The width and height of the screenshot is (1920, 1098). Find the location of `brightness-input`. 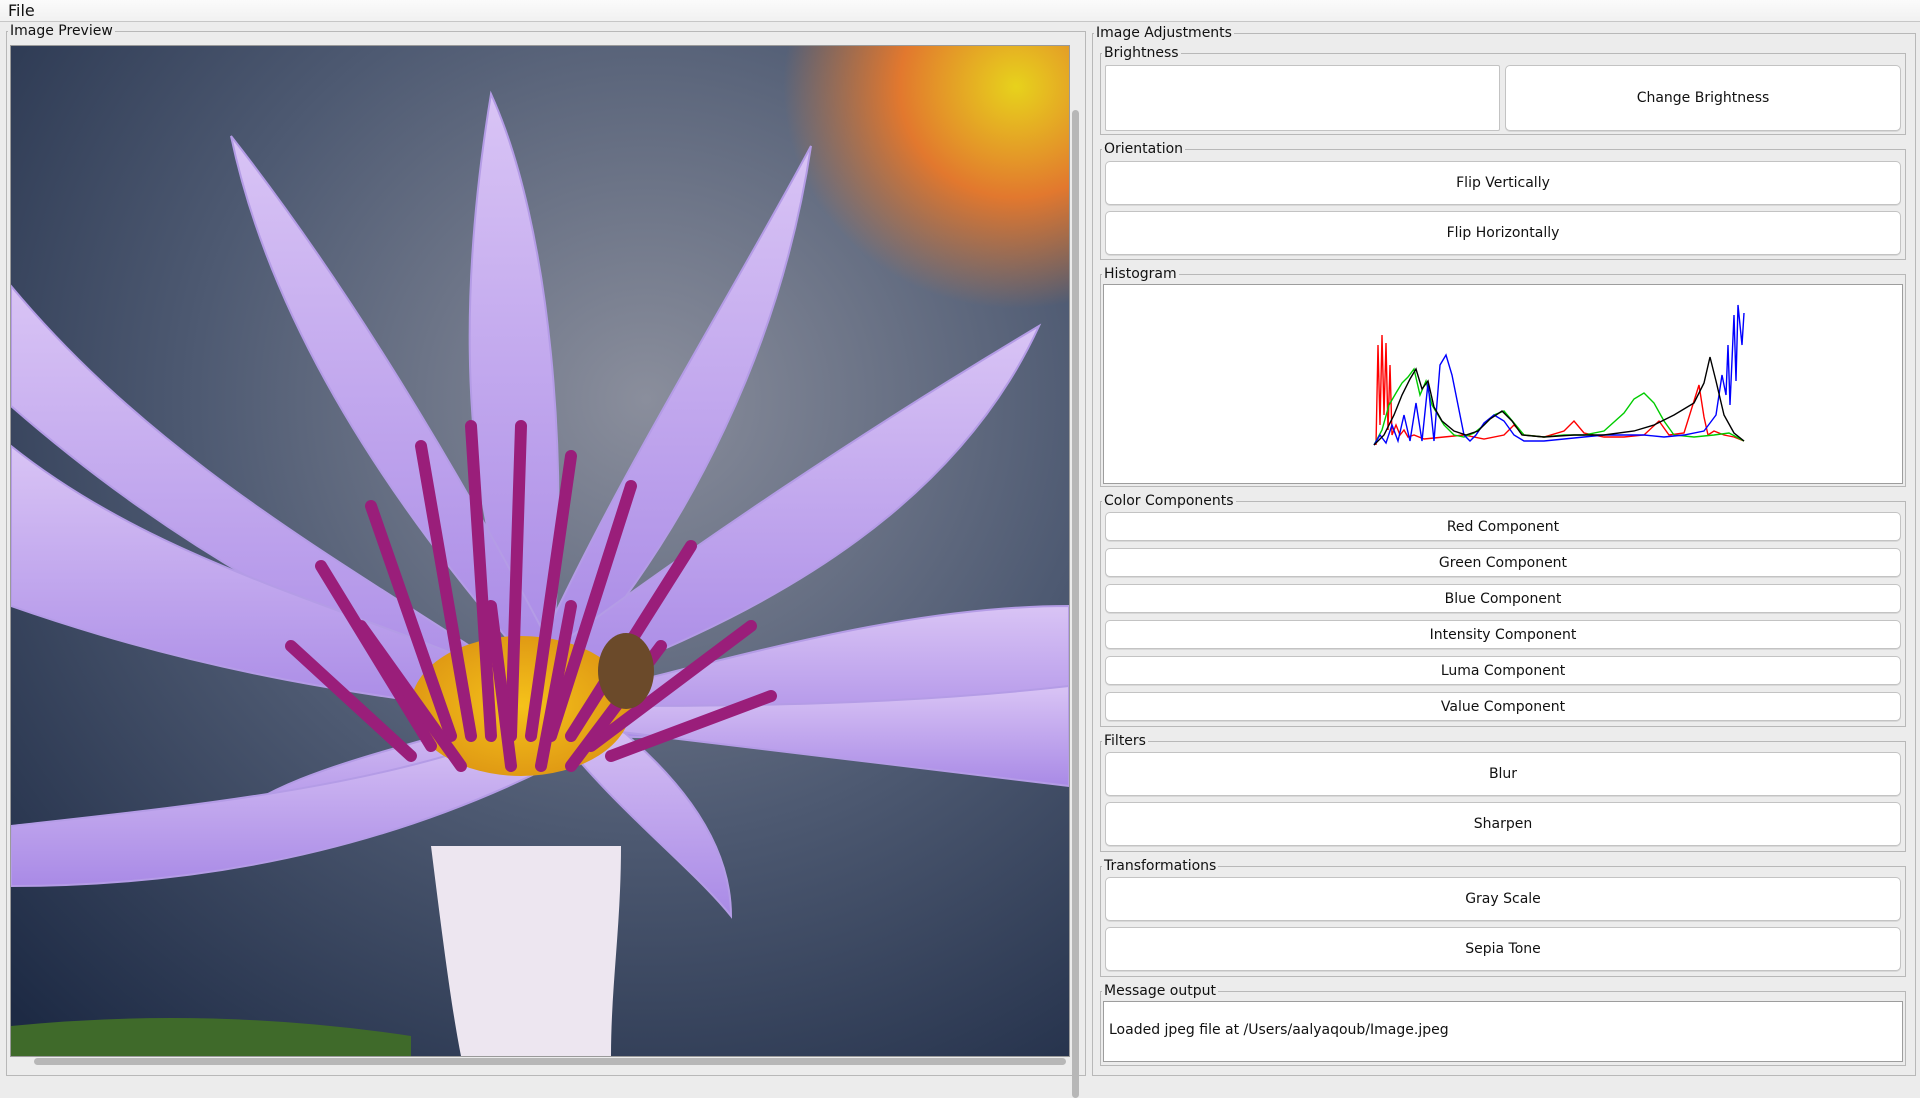

brightness-input is located at coordinates (1302, 98).